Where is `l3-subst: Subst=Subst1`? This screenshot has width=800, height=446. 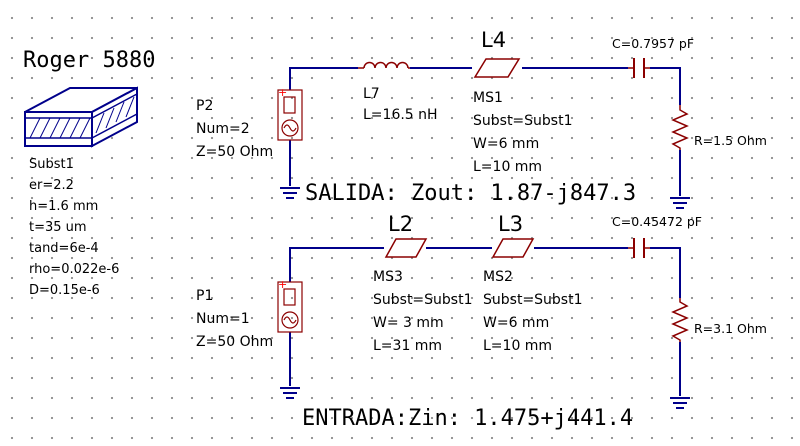
l3-subst: Subst=Subst1 is located at coordinates (533, 300).